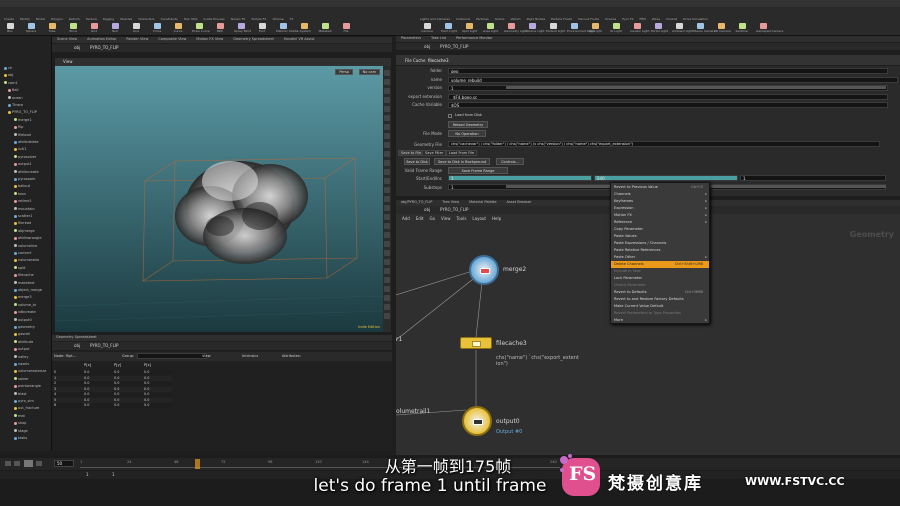 This screenshot has height=506, width=900. I want to click on menu-item: Revert to Defaults Ctrl+MMB, so click(660, 292).